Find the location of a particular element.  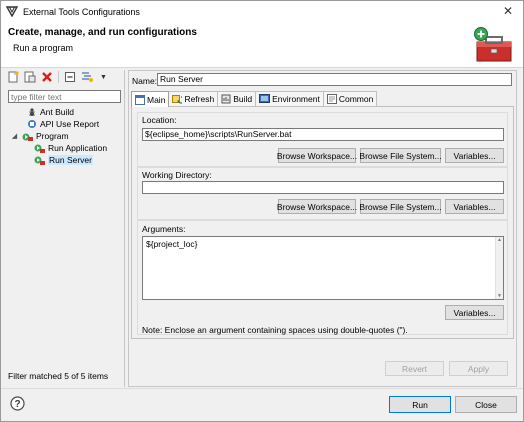

config-toolbar: ▼ is located at coordinates (57, 77).